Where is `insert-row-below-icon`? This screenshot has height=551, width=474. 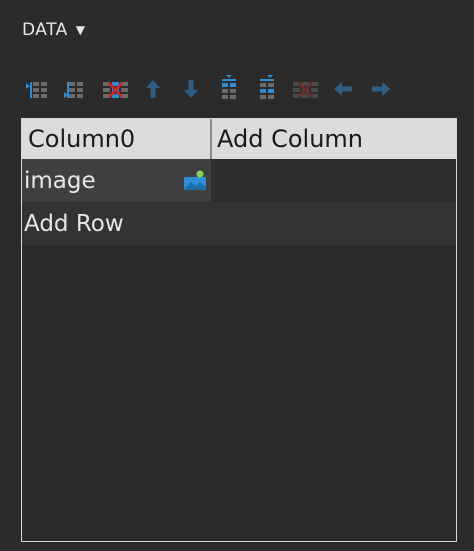
insert-row-below-icon is located at coordinates (267, 87).